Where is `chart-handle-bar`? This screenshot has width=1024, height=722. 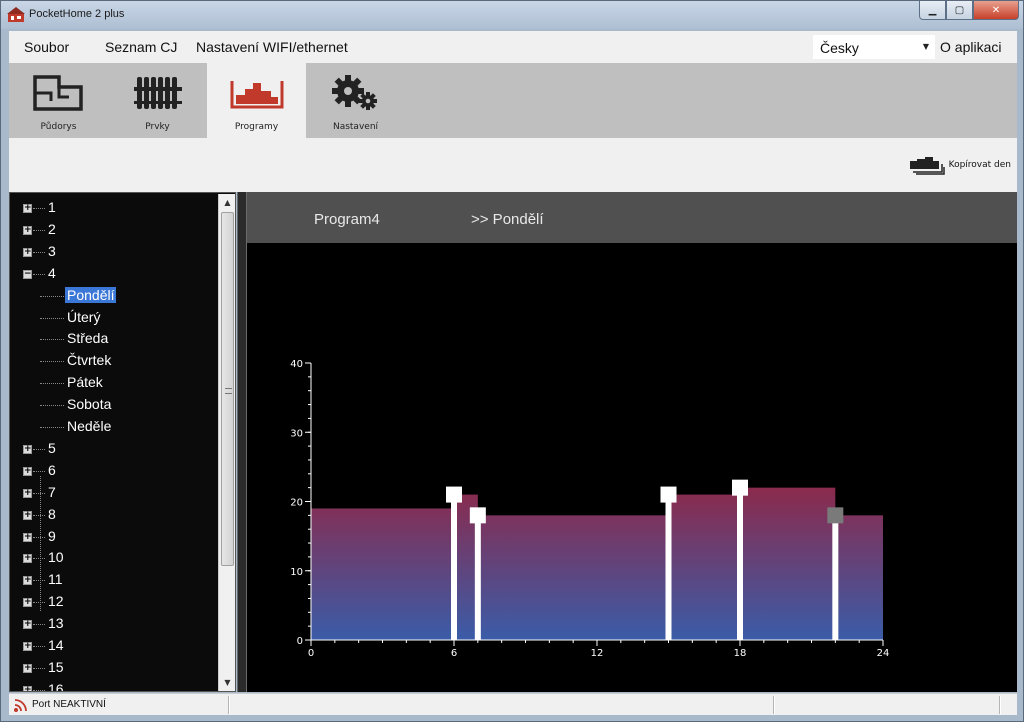
chart-handle-bar is located at coordinates (454, 567).